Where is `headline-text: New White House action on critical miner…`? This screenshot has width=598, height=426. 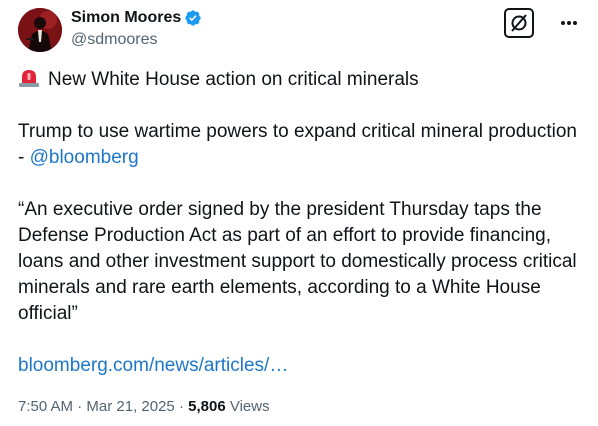
headline-text: New White House action on critical miner… is located at coordinates (233, 79).